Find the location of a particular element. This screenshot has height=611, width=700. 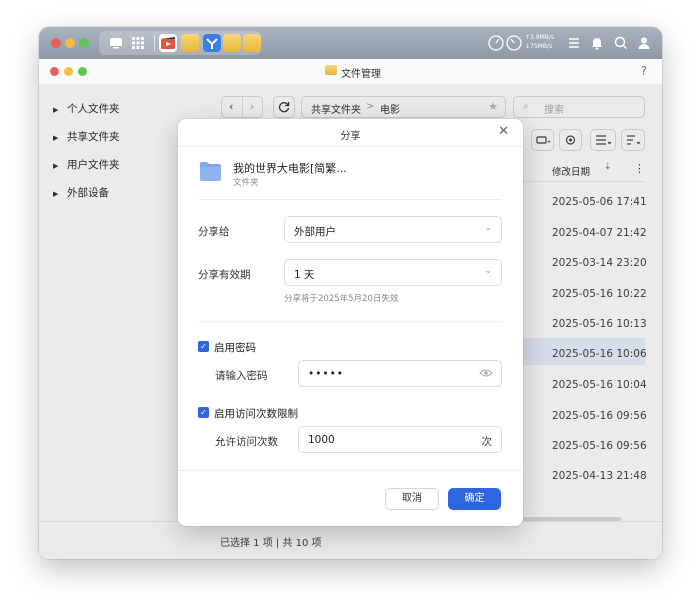

share-to-label: 分享给 is located at coordinates (214, 232).